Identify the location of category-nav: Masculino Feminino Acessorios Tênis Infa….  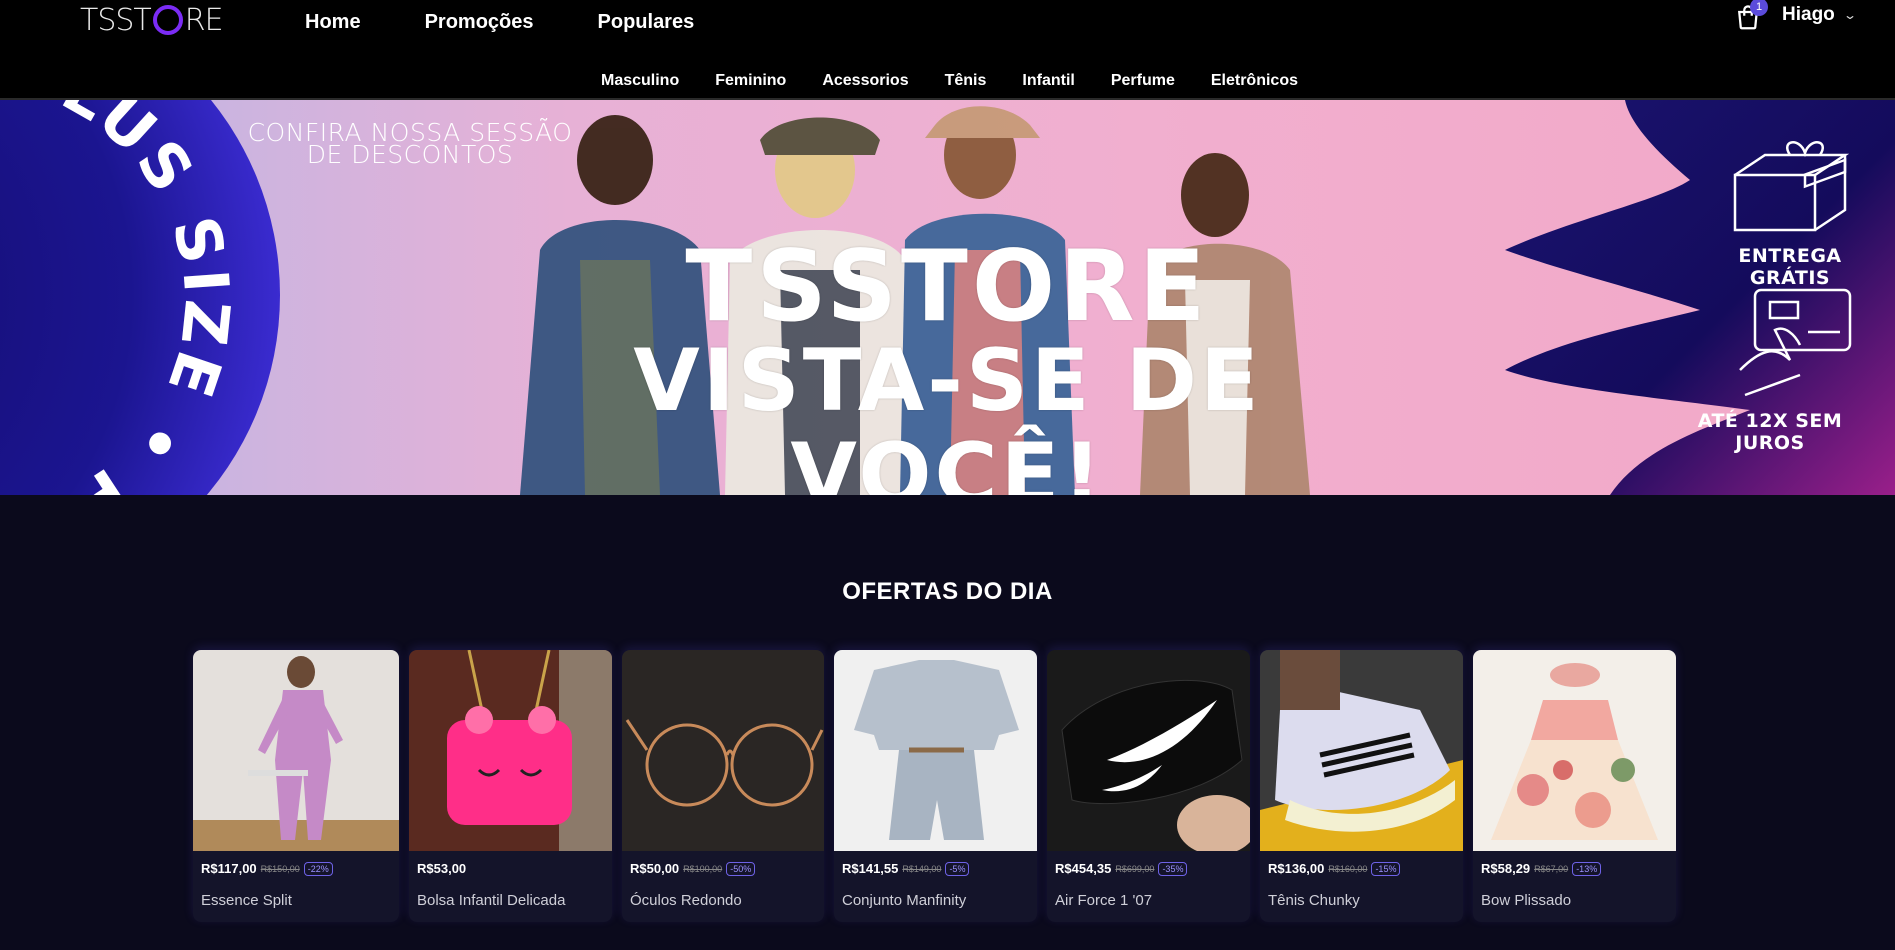
(947, 81).